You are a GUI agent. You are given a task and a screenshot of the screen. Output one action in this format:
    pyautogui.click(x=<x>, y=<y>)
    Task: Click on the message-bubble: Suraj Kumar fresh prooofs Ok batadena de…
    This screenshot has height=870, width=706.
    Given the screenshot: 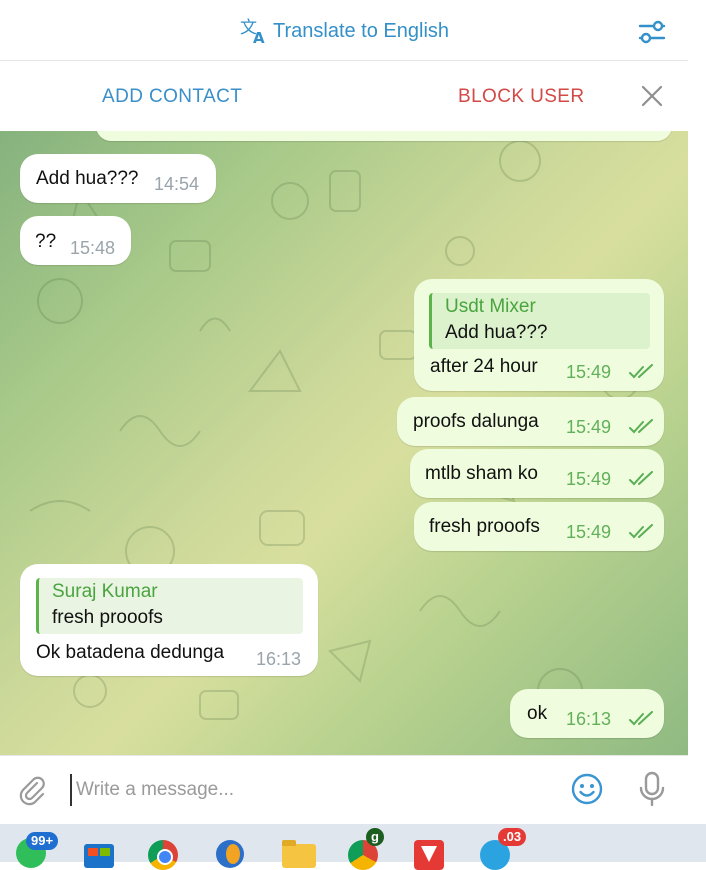 What is the action you would take?
    pyautogui.click(x=169, y=620)
    